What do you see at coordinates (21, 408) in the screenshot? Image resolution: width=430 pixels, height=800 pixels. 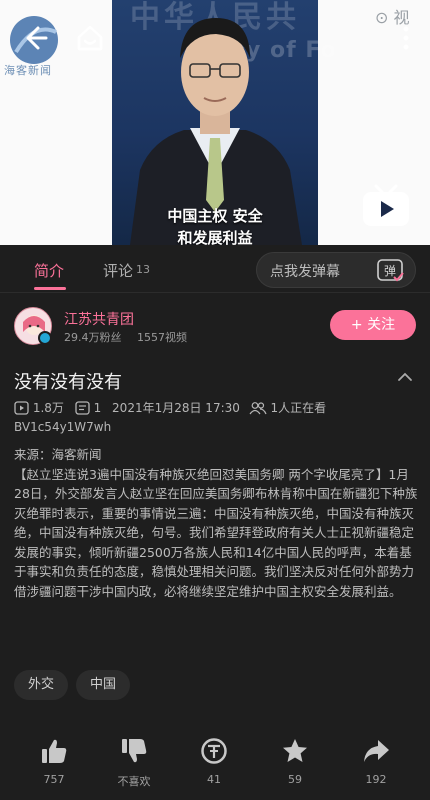 I see `play-count-icon` at bounding box center [21, 408].